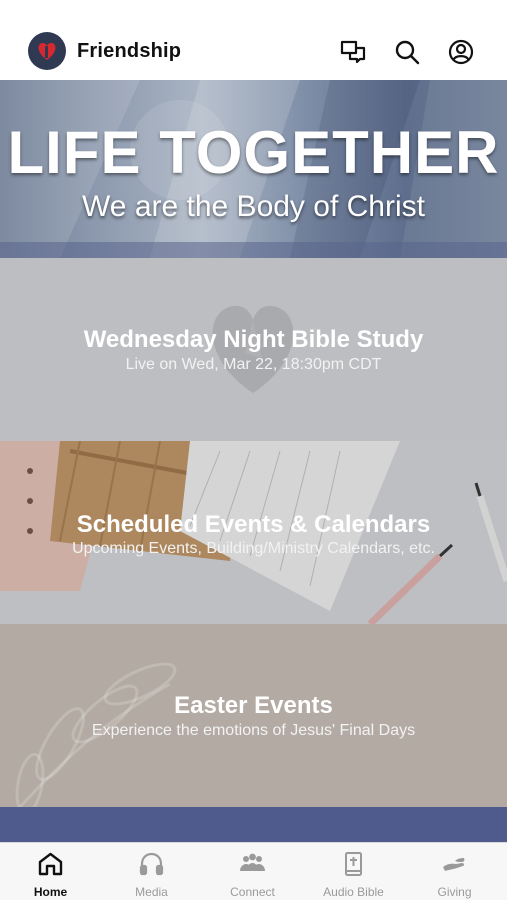 The image size is (507, 900). What do you see at coordinates (253, 152) in the screenshot?
I see `hero-title: LIFE TOGETHER` at bounding box center [253, 152].